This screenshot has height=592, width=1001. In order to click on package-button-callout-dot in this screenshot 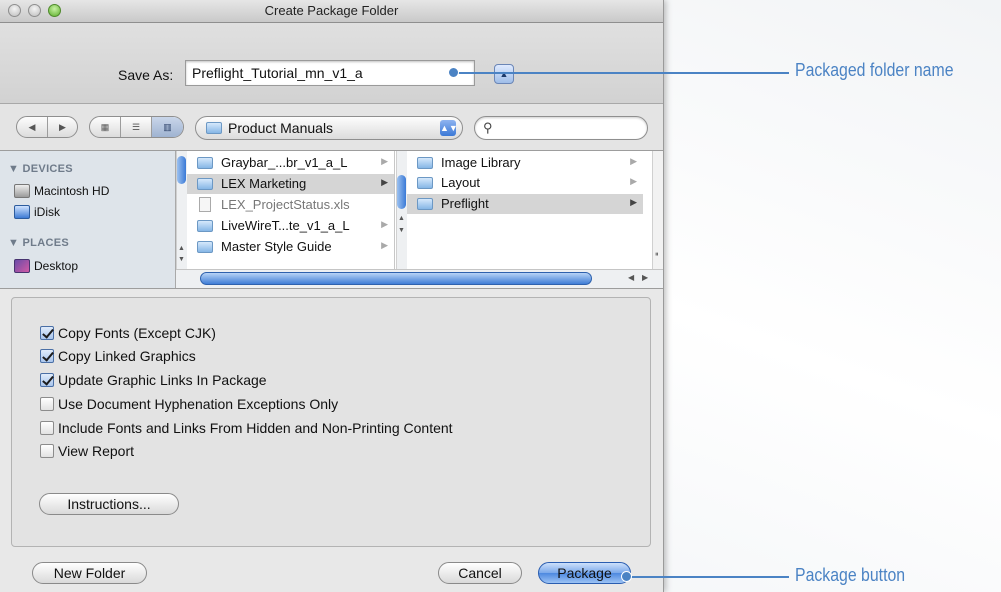, I will do `click(626, 576)`.